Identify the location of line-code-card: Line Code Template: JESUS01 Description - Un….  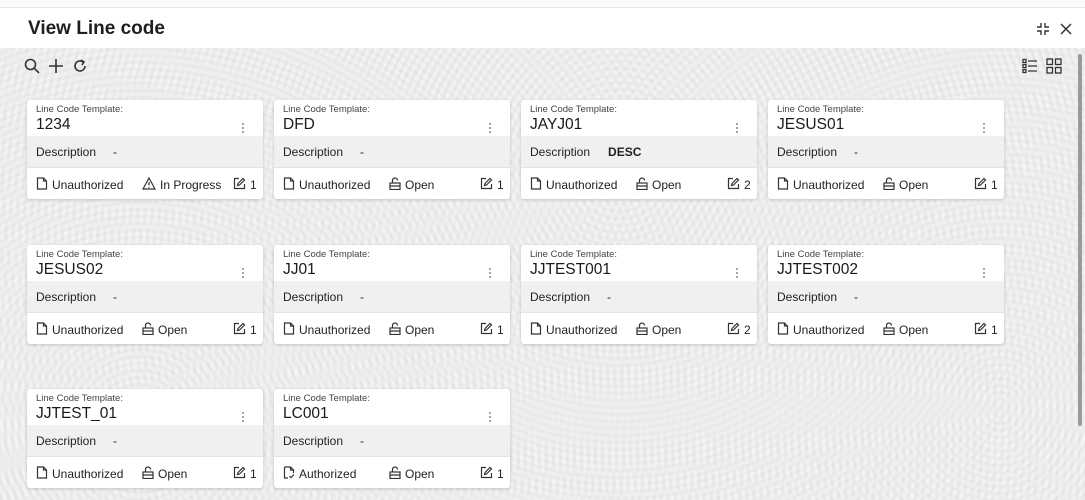
(886, 149).